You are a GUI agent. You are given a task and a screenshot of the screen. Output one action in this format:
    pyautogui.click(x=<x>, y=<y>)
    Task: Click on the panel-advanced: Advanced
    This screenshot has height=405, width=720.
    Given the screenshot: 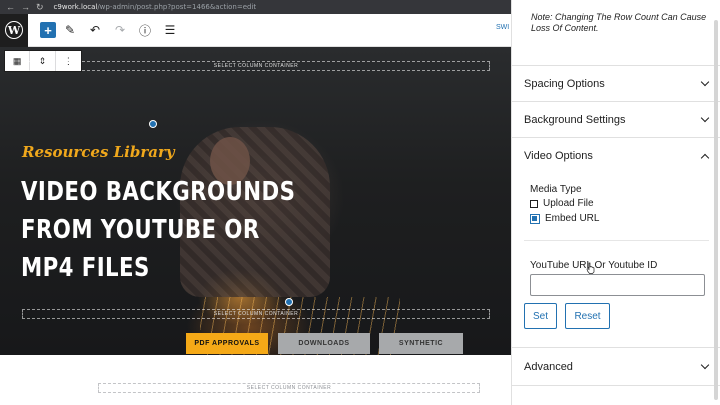 What is the action you would take?
    pyautogui.click(x=616, y=367)
    